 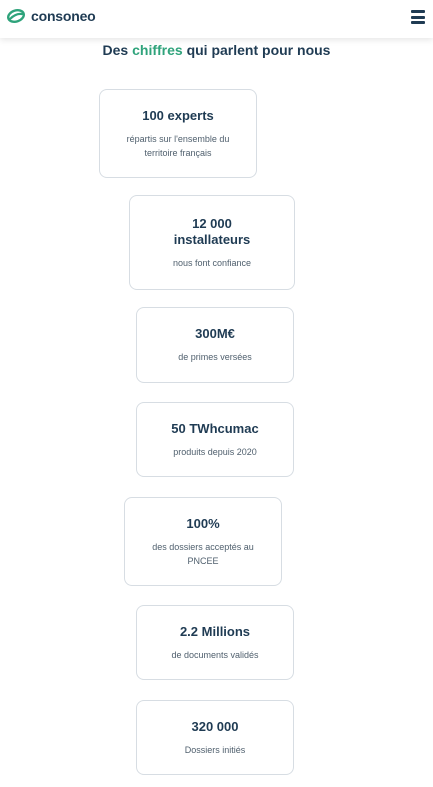 What do you see at coordinates (215, 631) in the screenshot?
I see `stat-value: 2.2 Millions` at bounding box center [215, 631].